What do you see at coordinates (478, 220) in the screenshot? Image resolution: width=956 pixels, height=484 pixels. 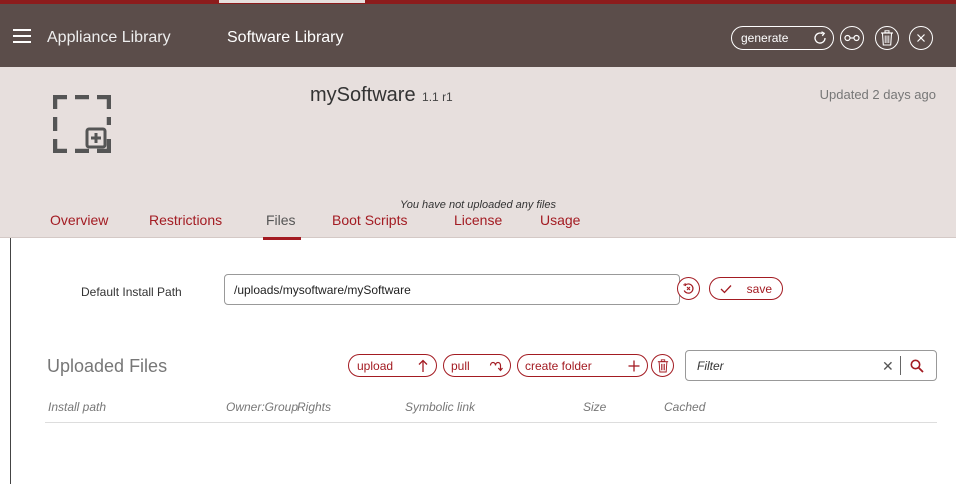 I see `tab-license: License` at bounding box center [478, 220].